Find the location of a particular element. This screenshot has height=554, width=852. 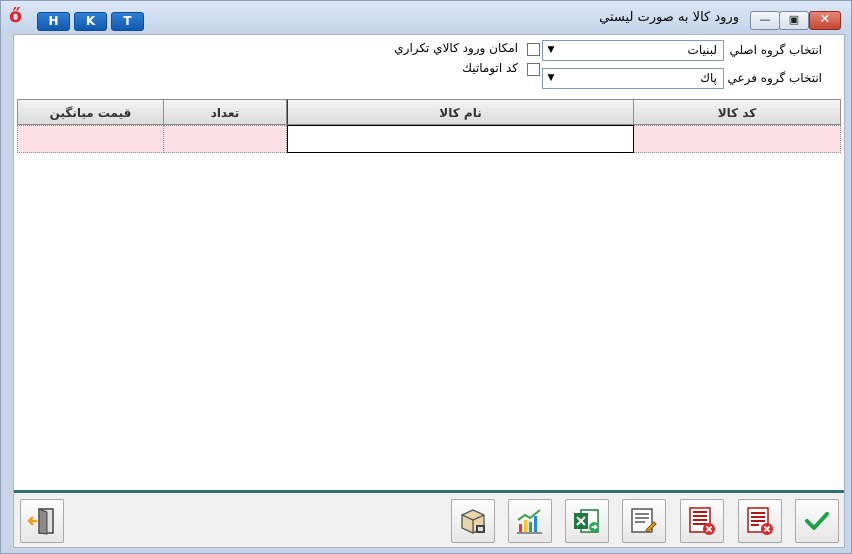

k-button: K is located at coordinates (90, 21).